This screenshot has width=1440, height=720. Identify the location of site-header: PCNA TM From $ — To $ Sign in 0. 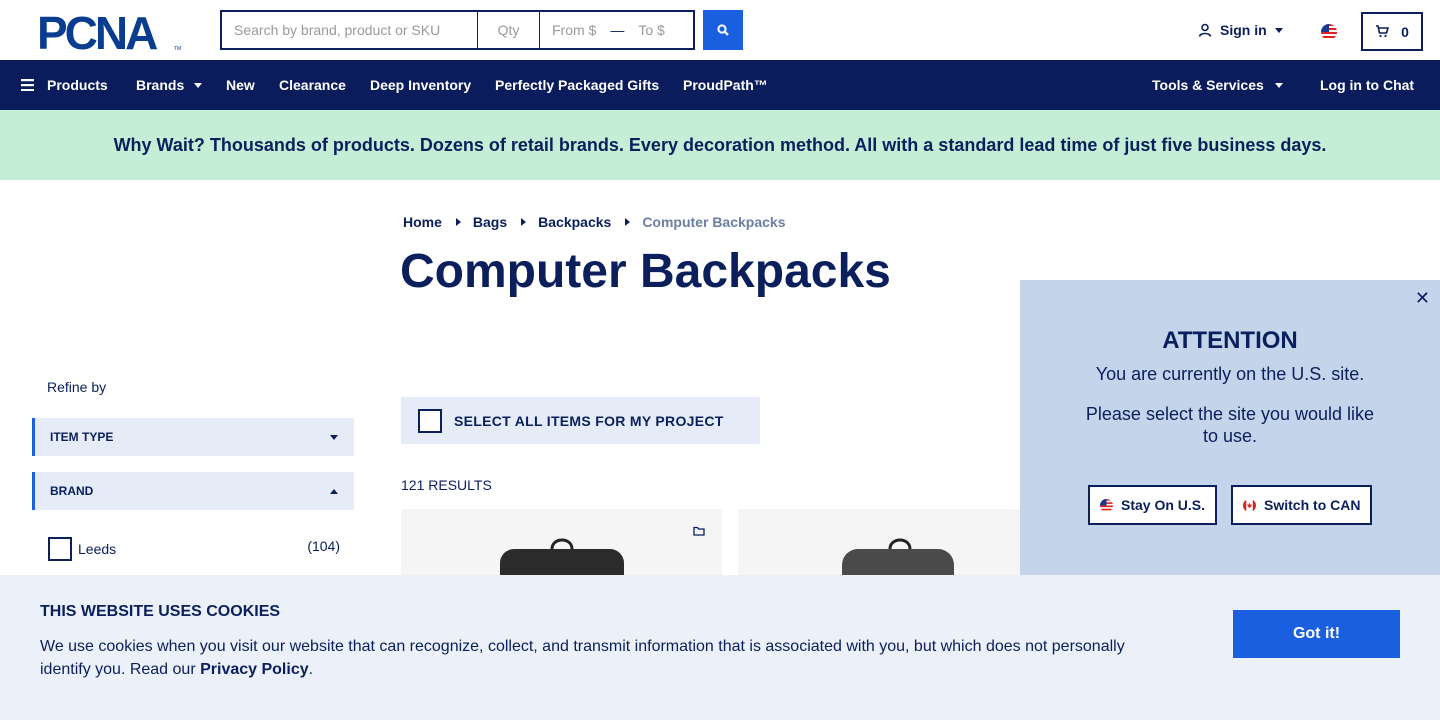
(720, 30).